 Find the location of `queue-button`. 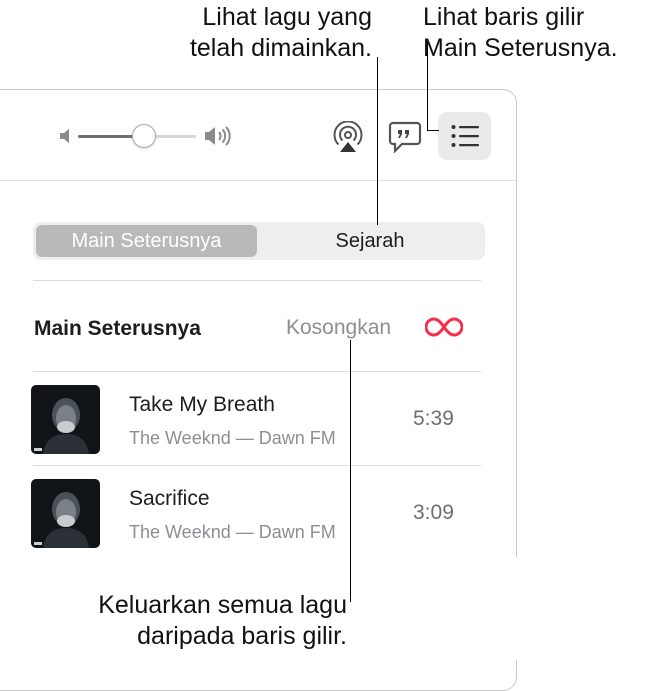

queue-button is located at coordinates (464, 136).